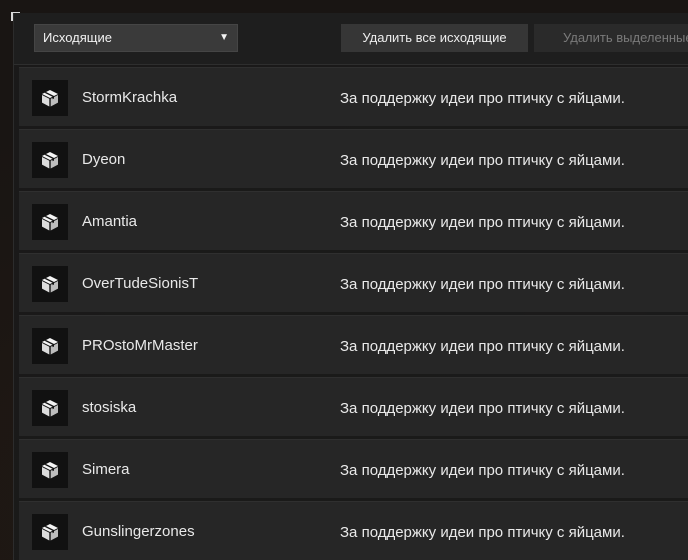 This screenshot has width=688, height=560. What do you see at coordinates (140, 283) in the screenshot?
I see `sender-name: OverTudeSionisT` at bounding box center [140, 283].